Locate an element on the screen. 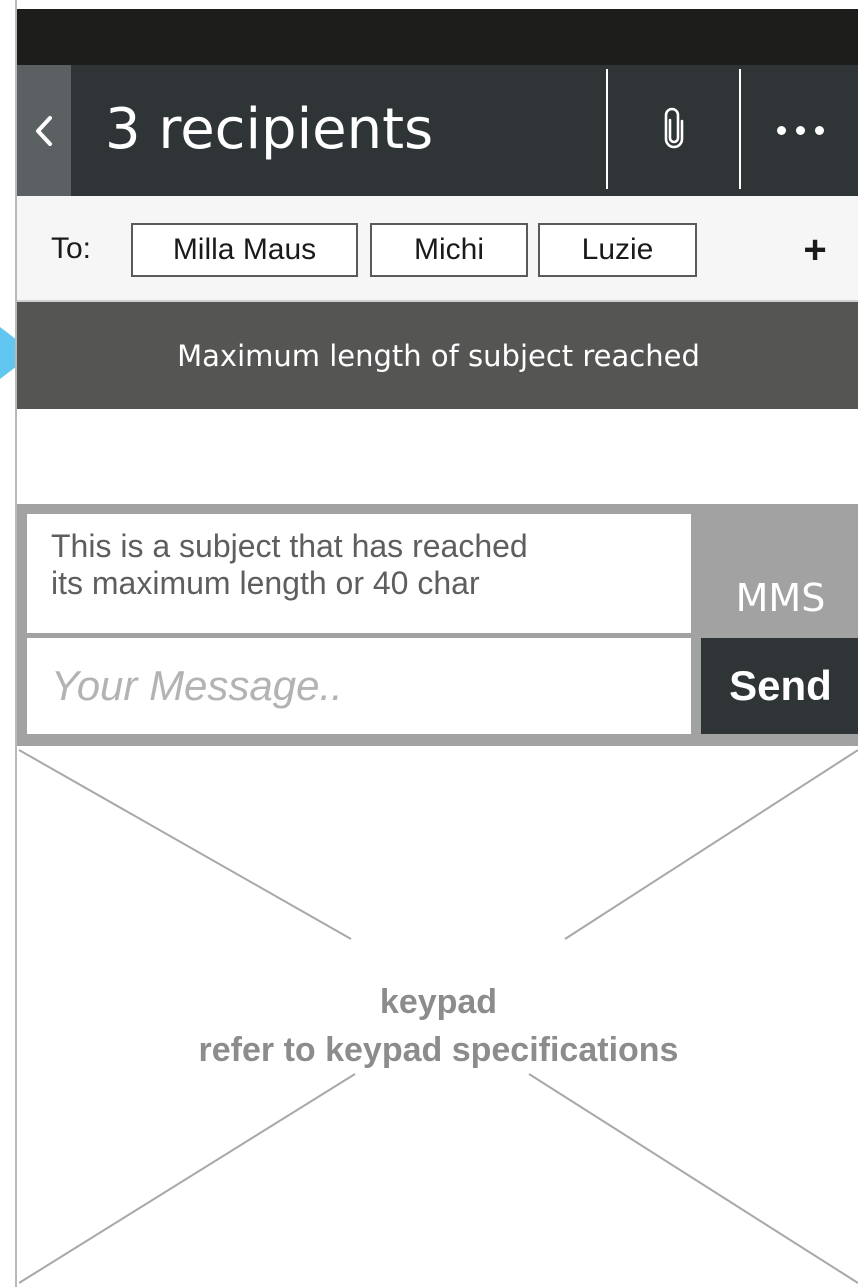 Image resolution: width=858 pixels, height=1287 pixels. more-options-button is located at coordinates (799, 130).